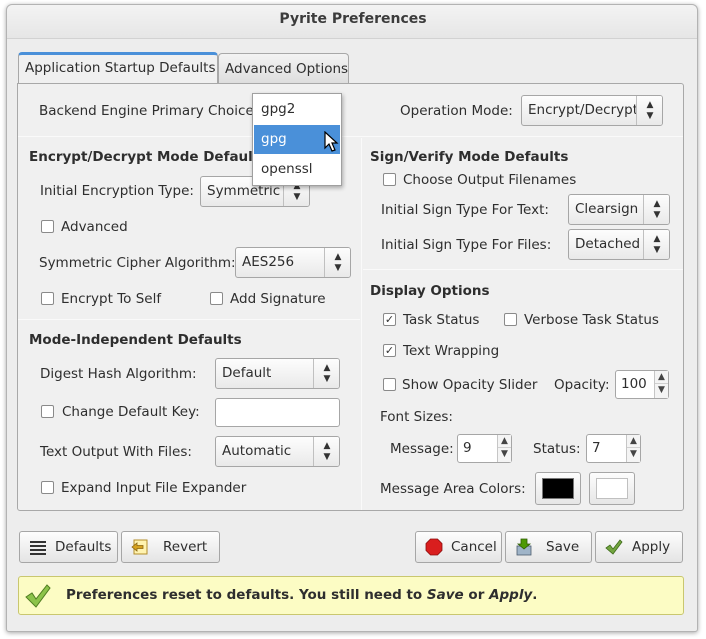 Image resolution: width=706 pixels, height=639 pixels. I want to click on apply-button: Apply, so click(639, 547).